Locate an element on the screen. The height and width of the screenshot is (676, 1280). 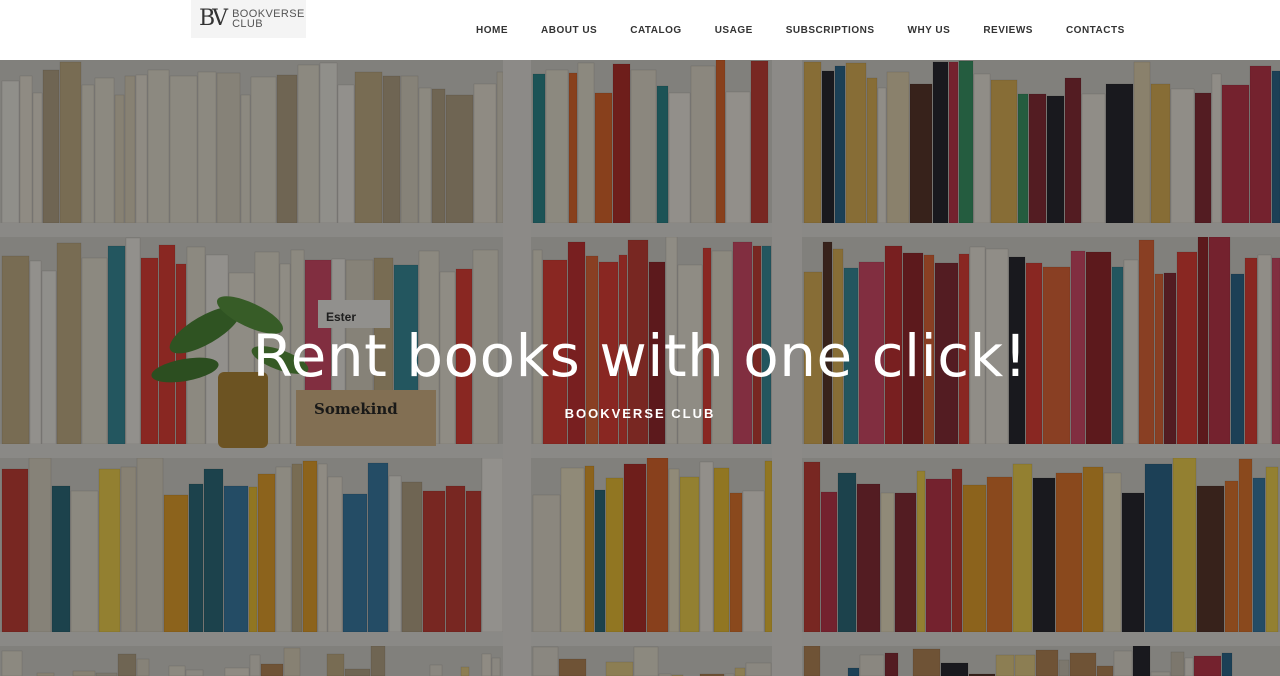
nav-reviews: REVIEWS is located at coordinates (1008, 30).